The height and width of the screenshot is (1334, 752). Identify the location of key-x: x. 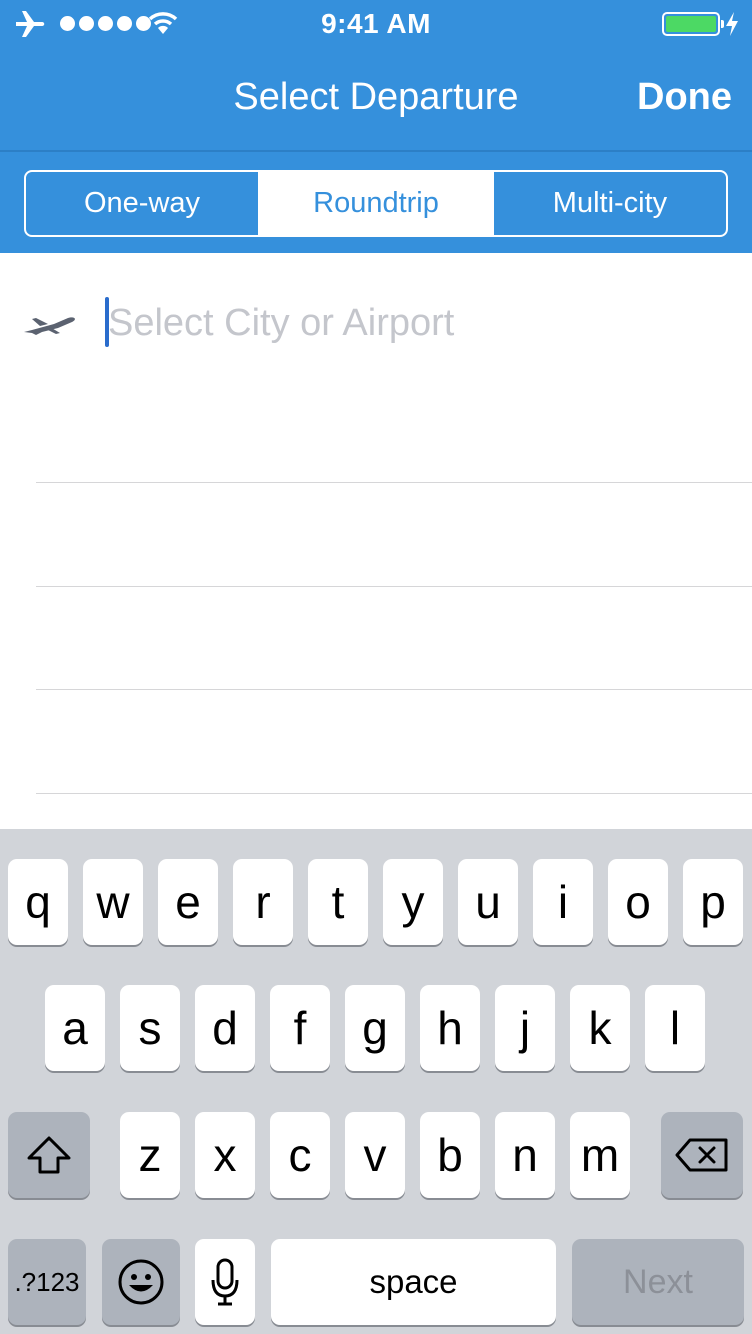
(225, 1155).